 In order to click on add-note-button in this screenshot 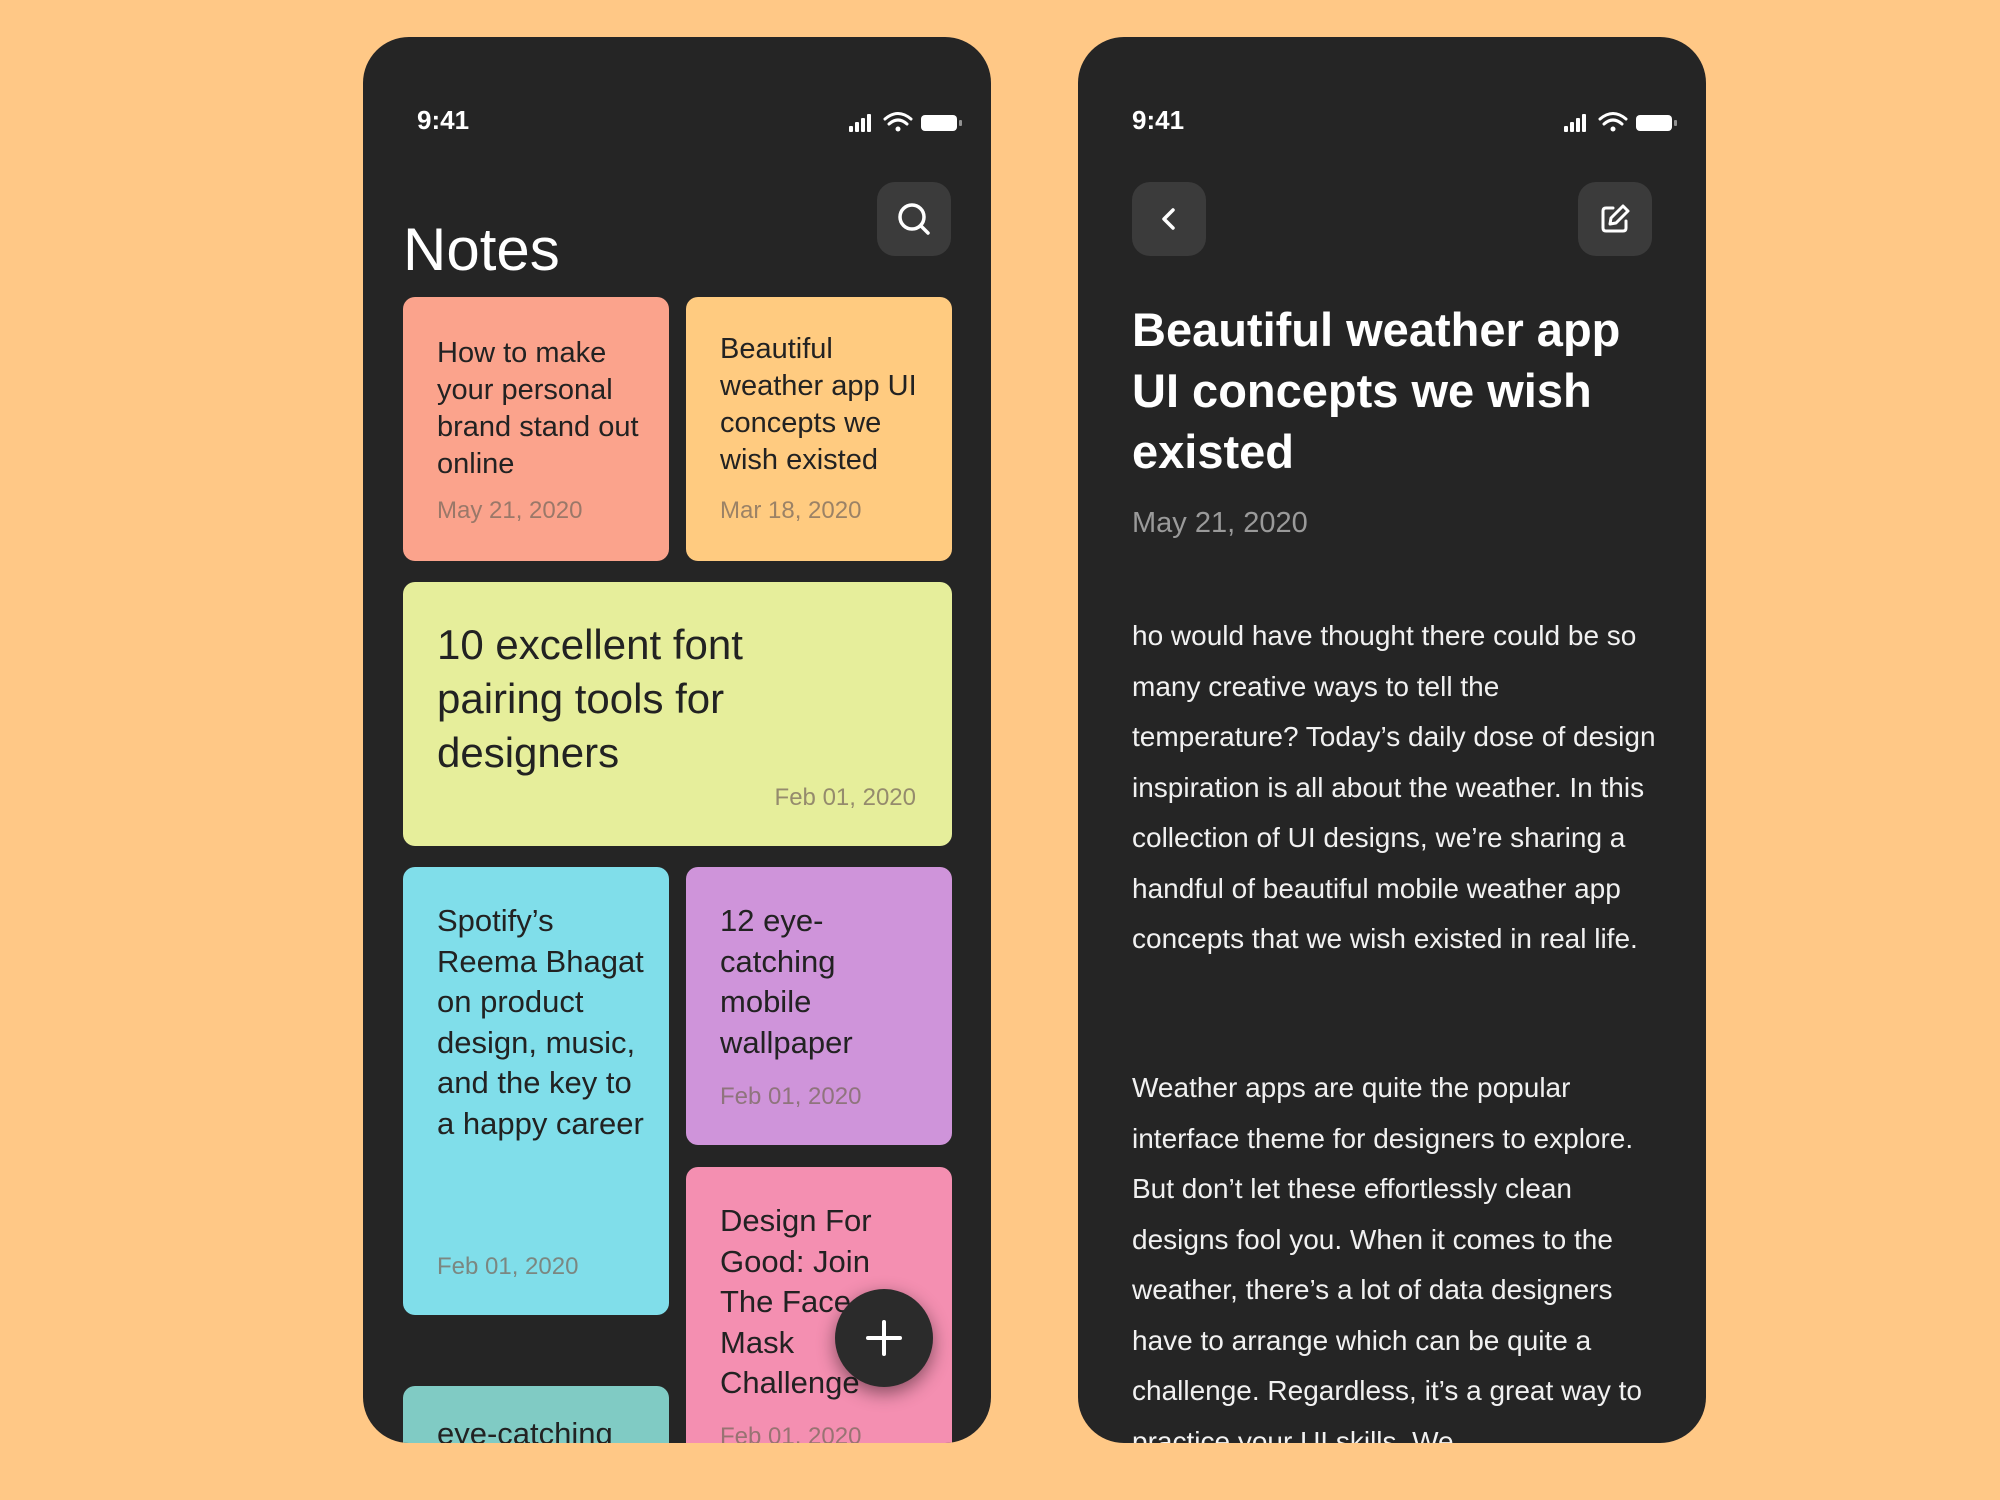, I will do `click(884, 1338)`.